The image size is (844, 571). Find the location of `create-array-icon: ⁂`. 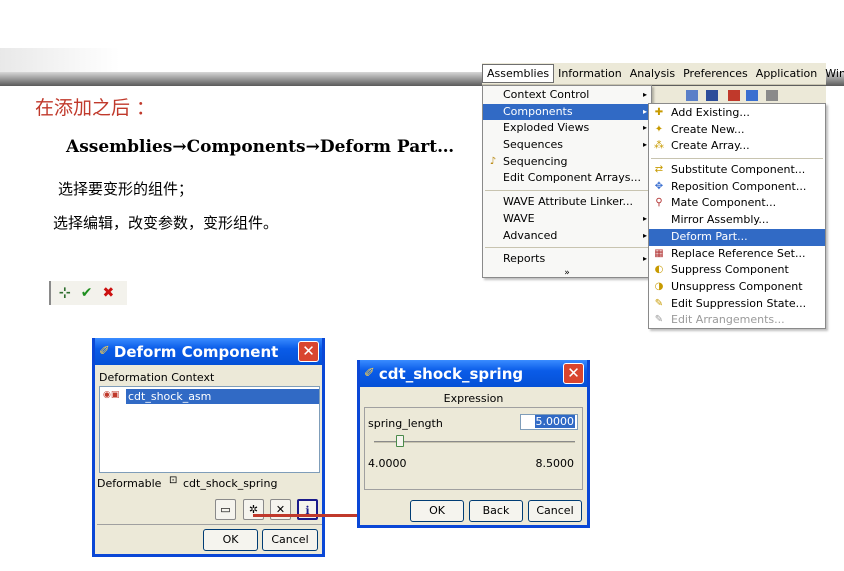

create-array-icon: ⁂ is located at coordinates (659, 146).